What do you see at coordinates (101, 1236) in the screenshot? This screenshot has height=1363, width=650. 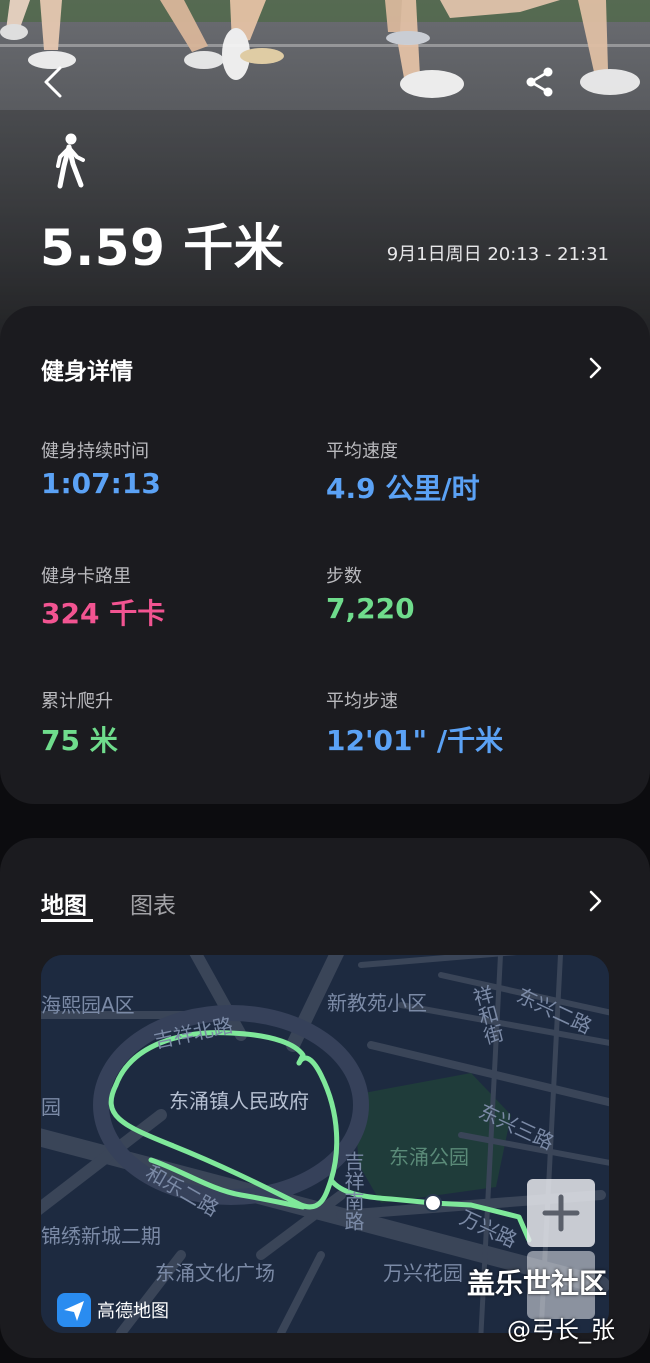 I see `map-label-jinxiu-xincheng: 锦绣新城二期` at bounding box center [101, 1236].